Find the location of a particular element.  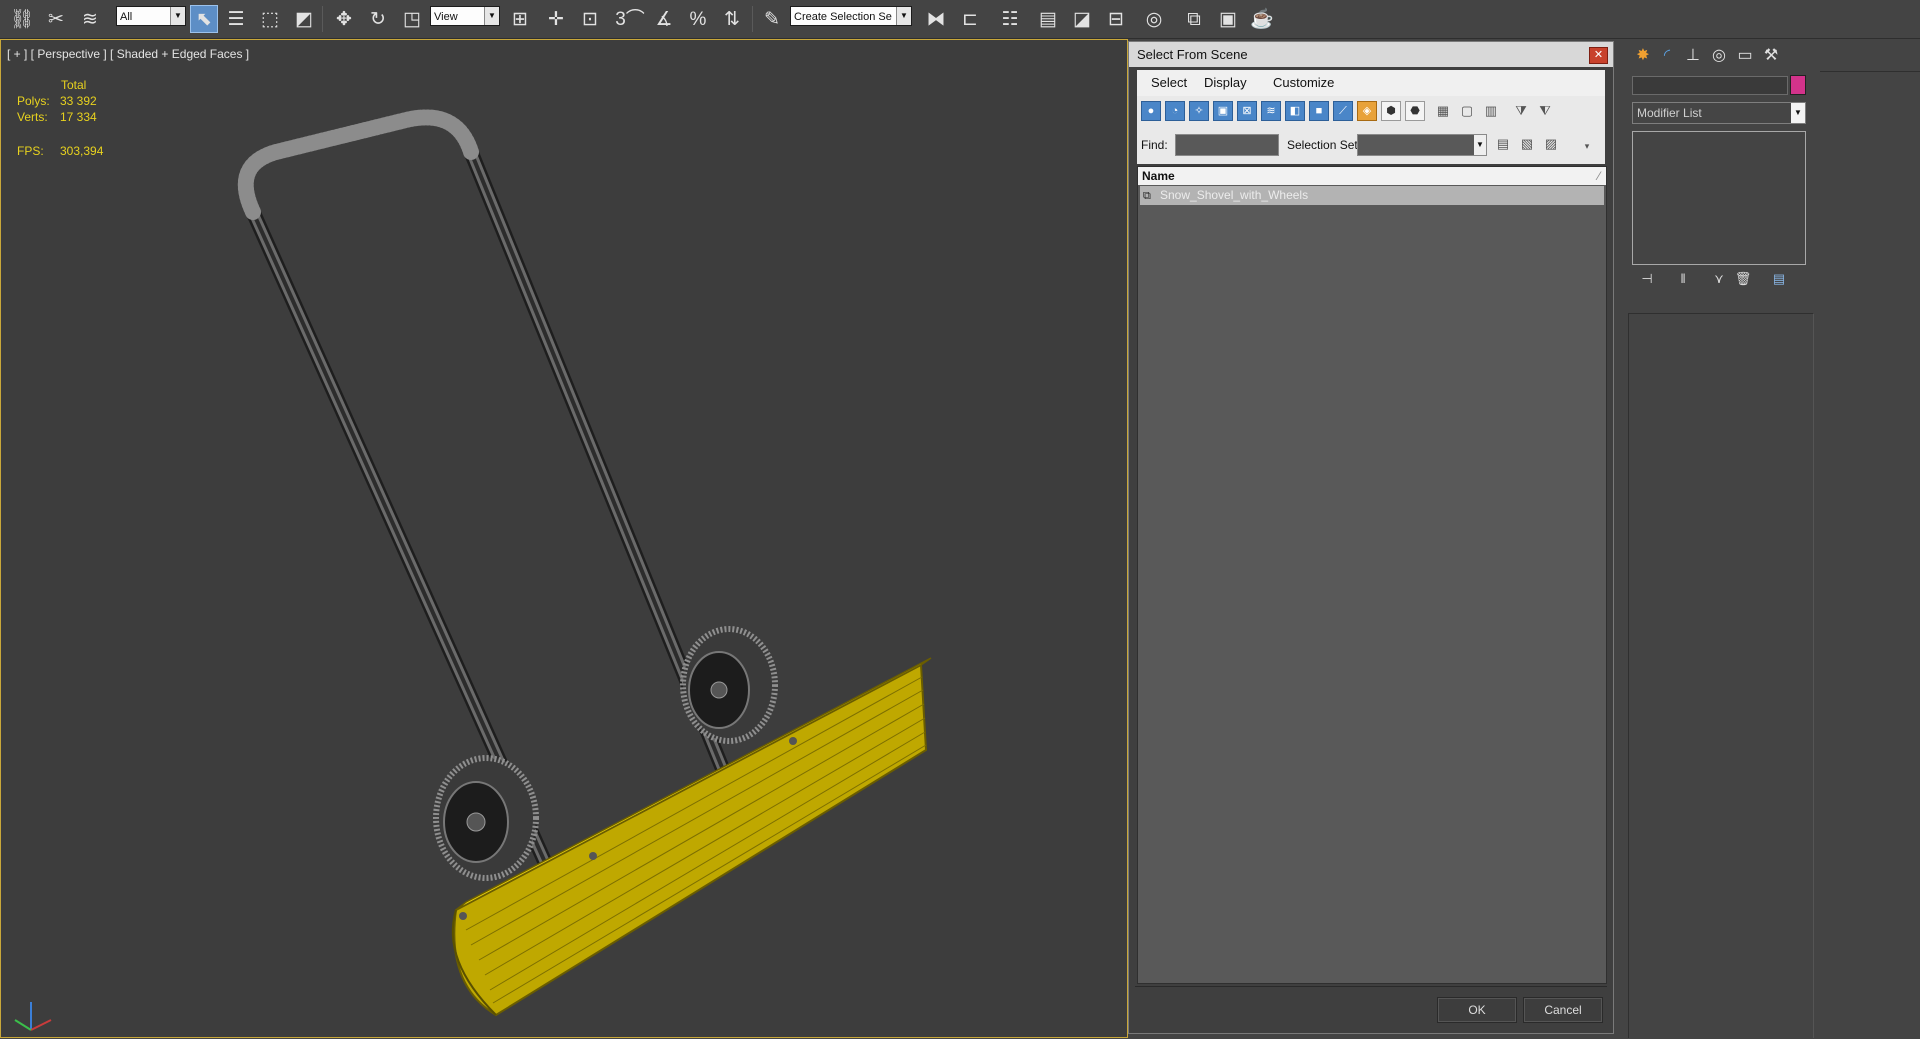

configure-modifier-sets-icon: ▤ is located at coordinates (1779, 279).